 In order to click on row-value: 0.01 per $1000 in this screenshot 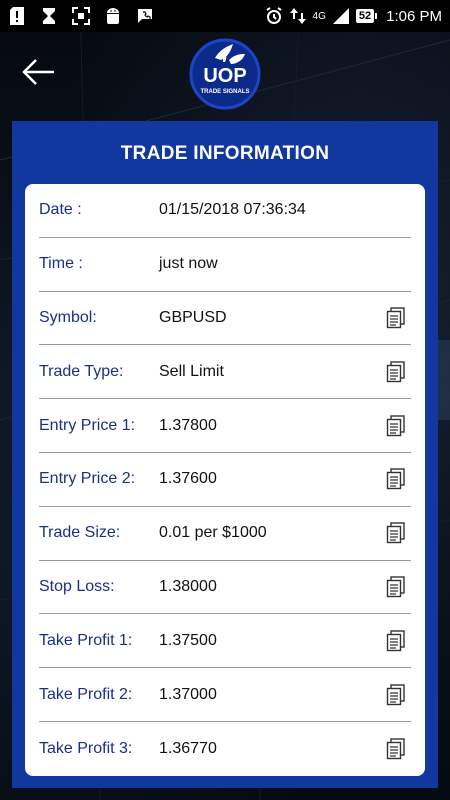, I will do `click(213, 533)`.